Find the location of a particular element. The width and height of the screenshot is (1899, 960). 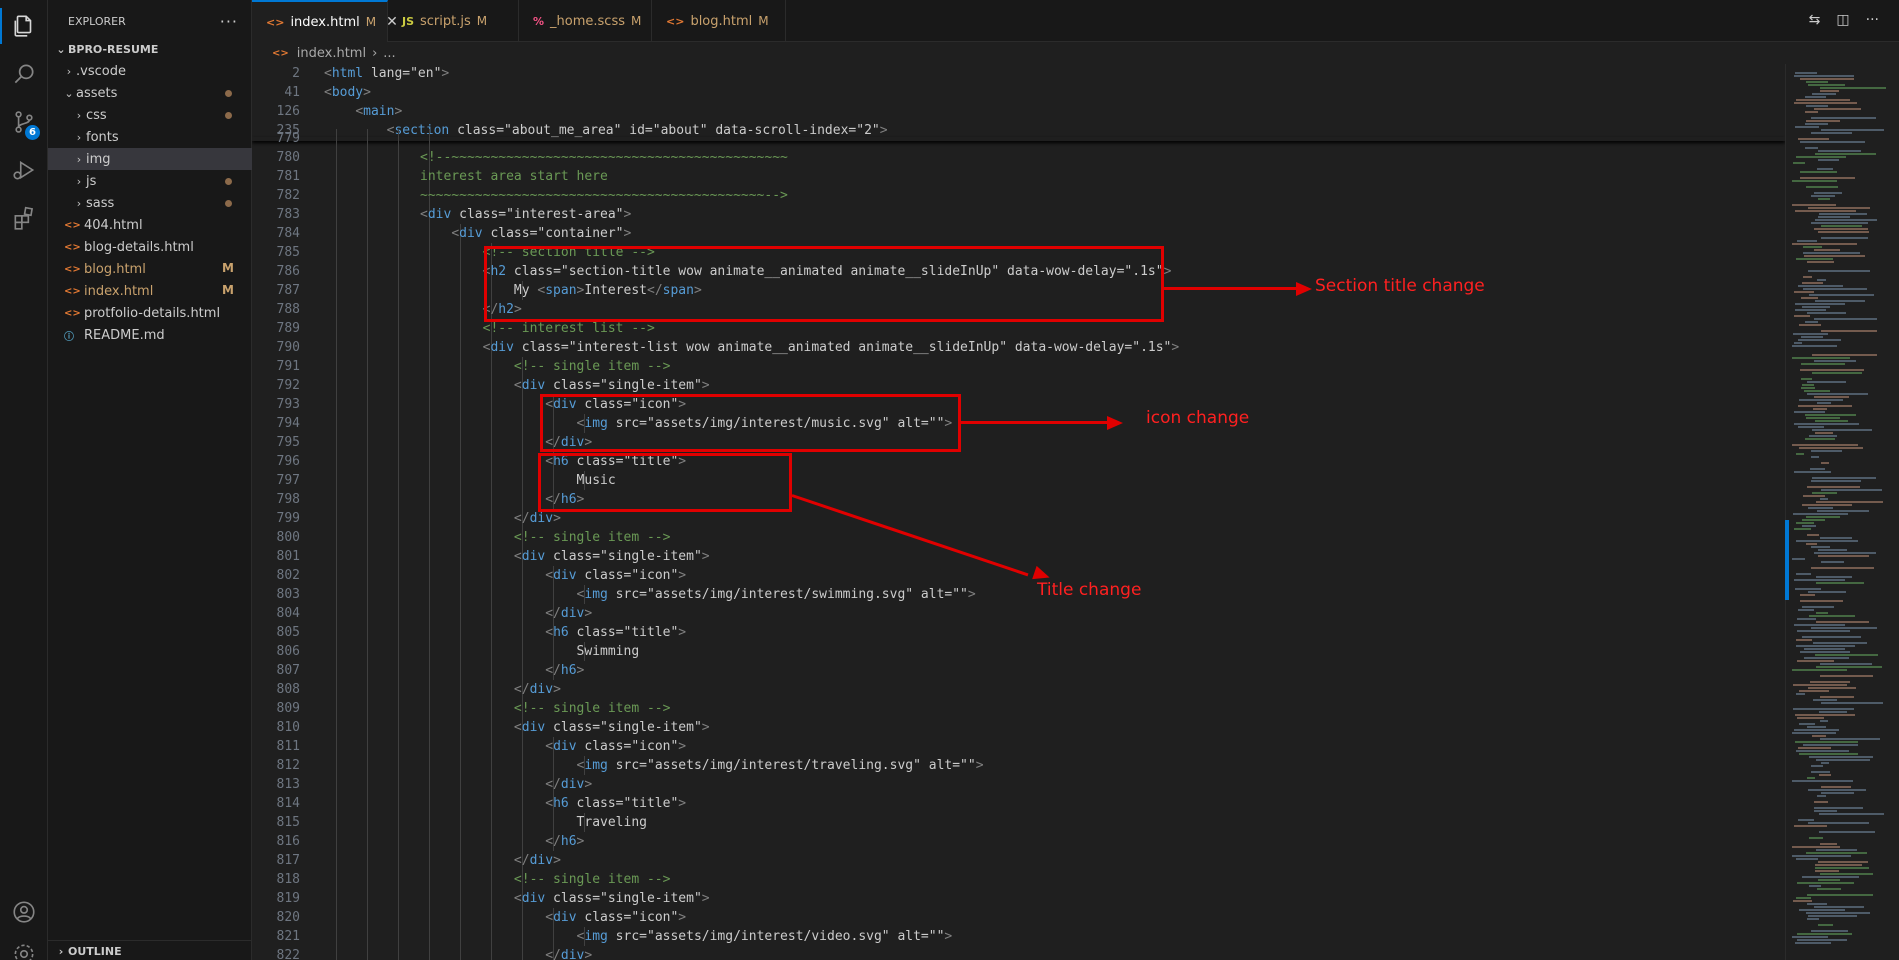

title-annotation: Title change is located at coordinates (1089, 590).